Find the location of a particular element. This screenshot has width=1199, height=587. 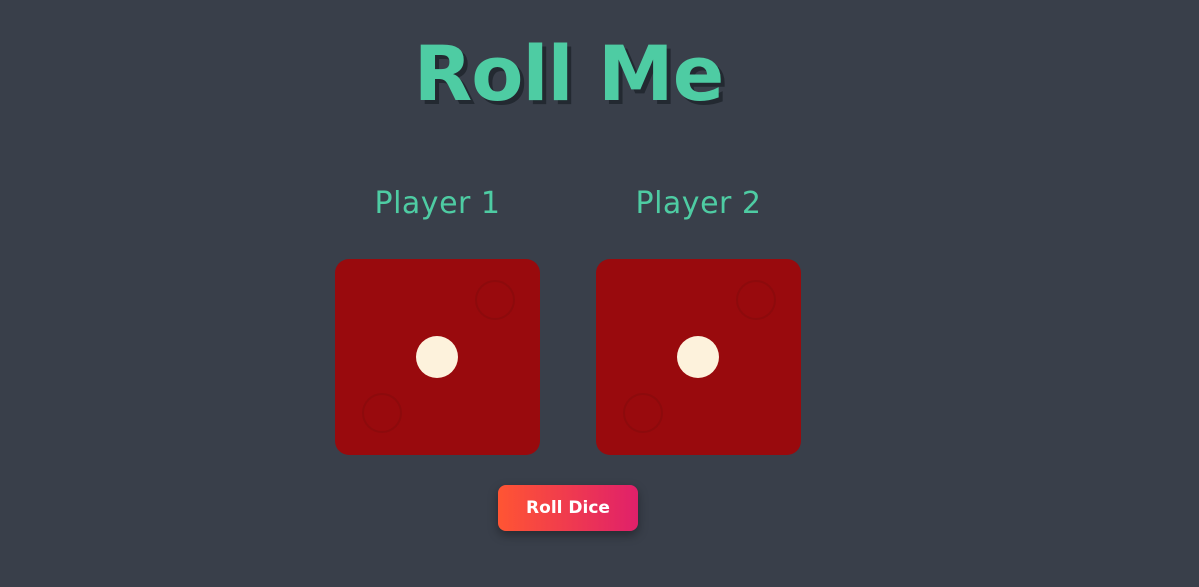

player-2-die is located at coordinates (698, 357).